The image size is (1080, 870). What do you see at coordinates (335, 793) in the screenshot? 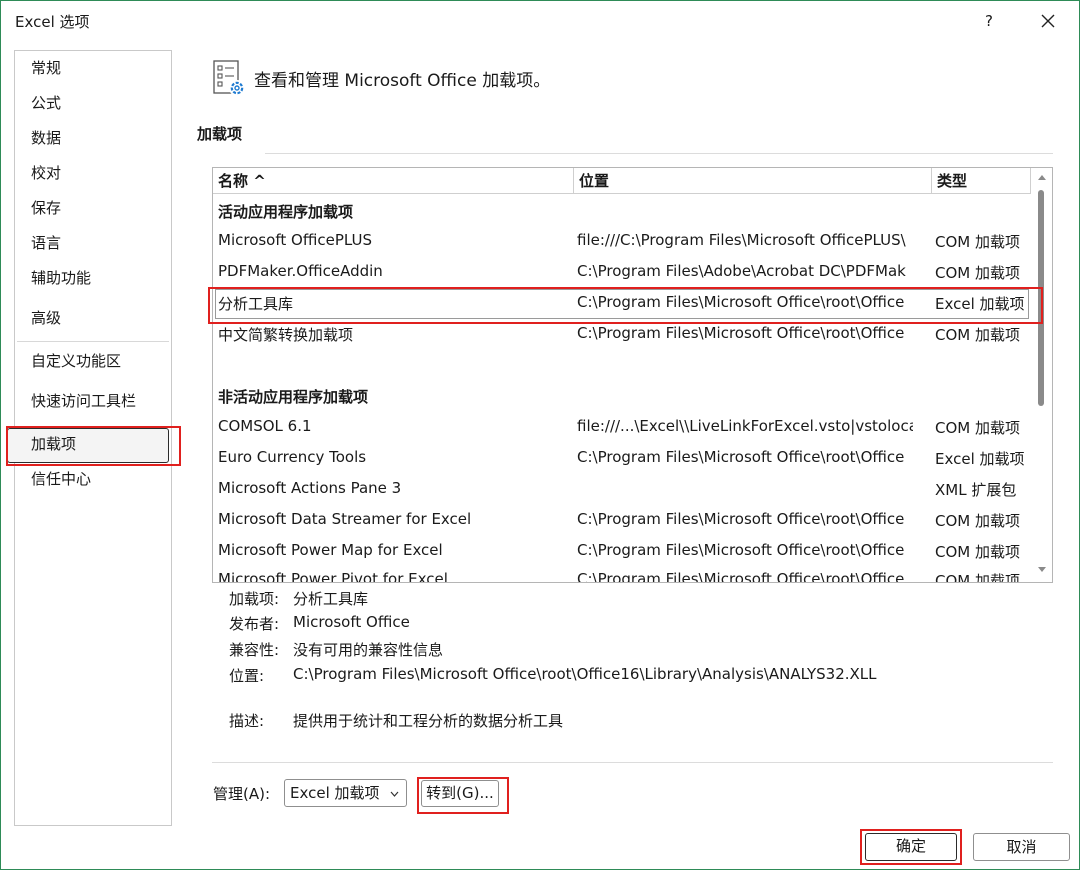
I see `manage-dropdown-value: Excel 加载项` at bounding box center [335, 793].